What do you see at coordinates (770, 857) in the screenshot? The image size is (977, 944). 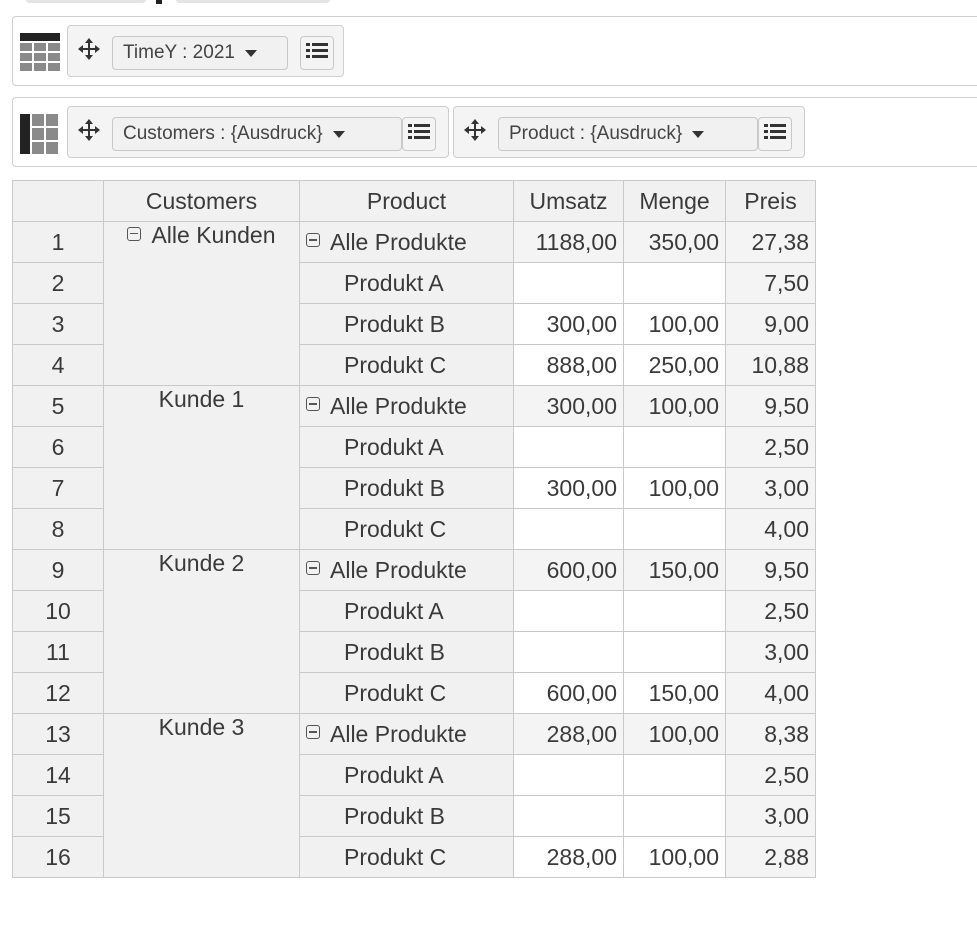 I see `preis-cell: 2,88` at bounding box center [770, 857].